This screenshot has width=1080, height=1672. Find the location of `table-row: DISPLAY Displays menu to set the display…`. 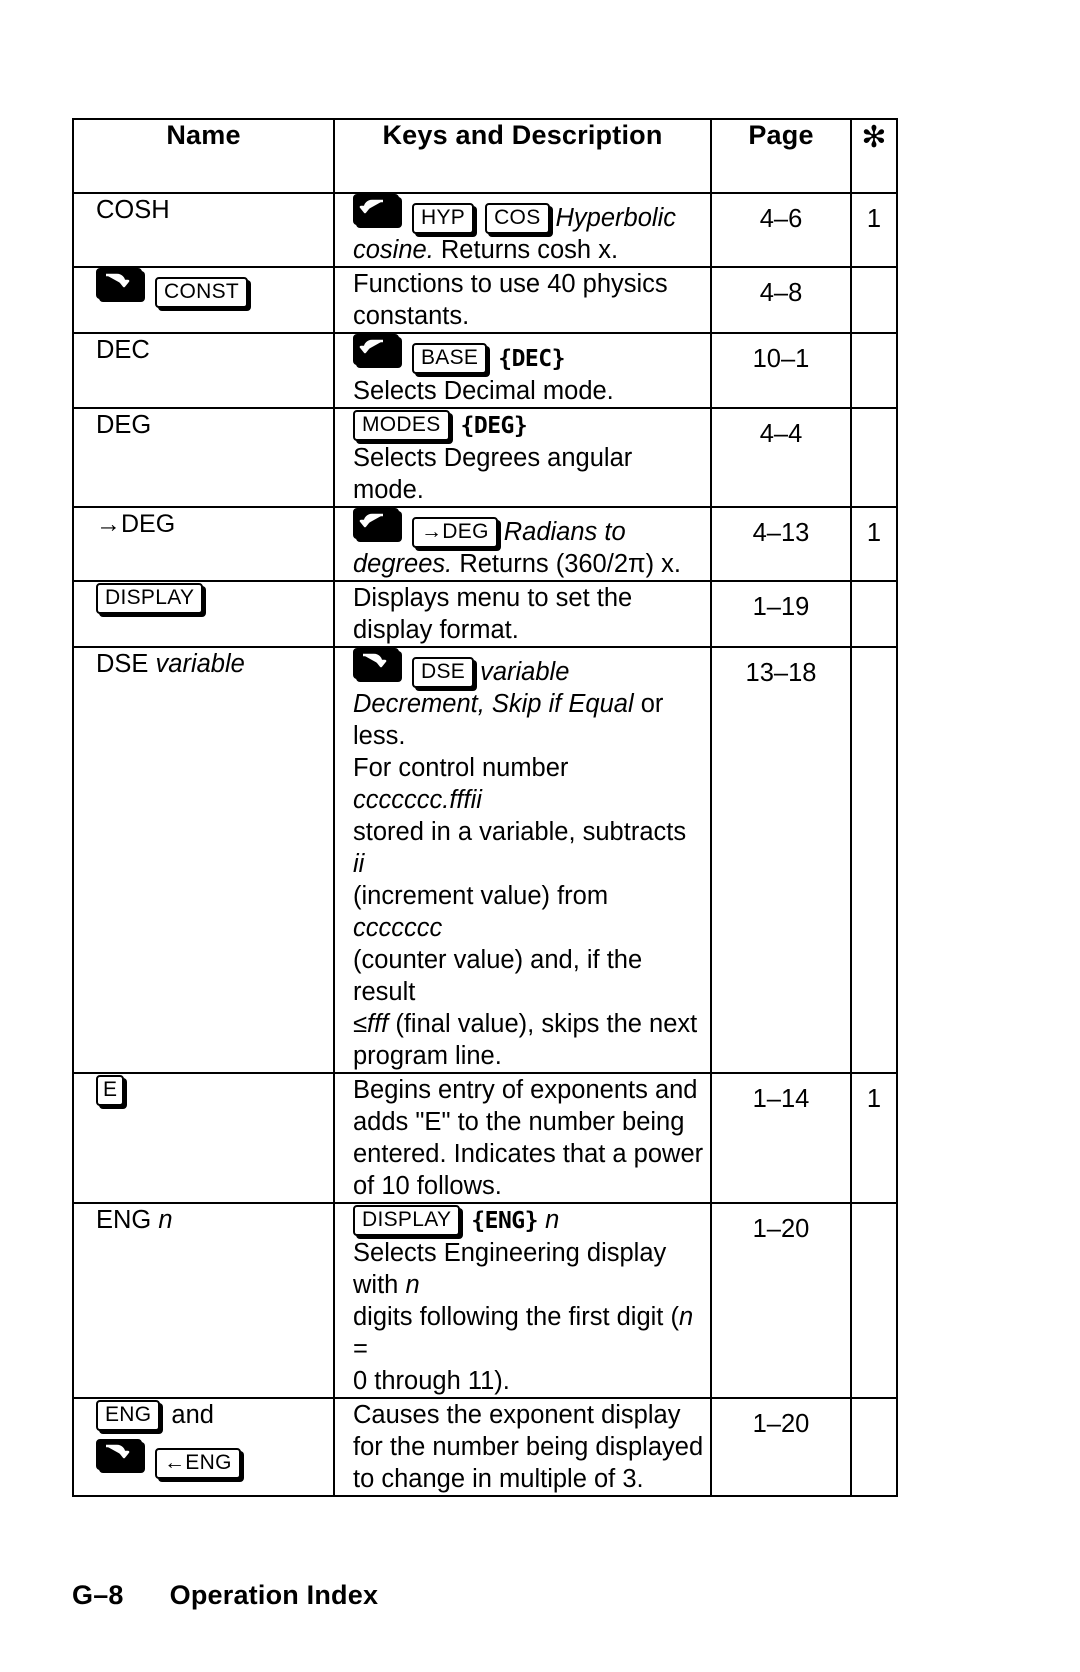

table-row: DISPLAY Displays menu to set the display… is located at coordinates (485, 614).